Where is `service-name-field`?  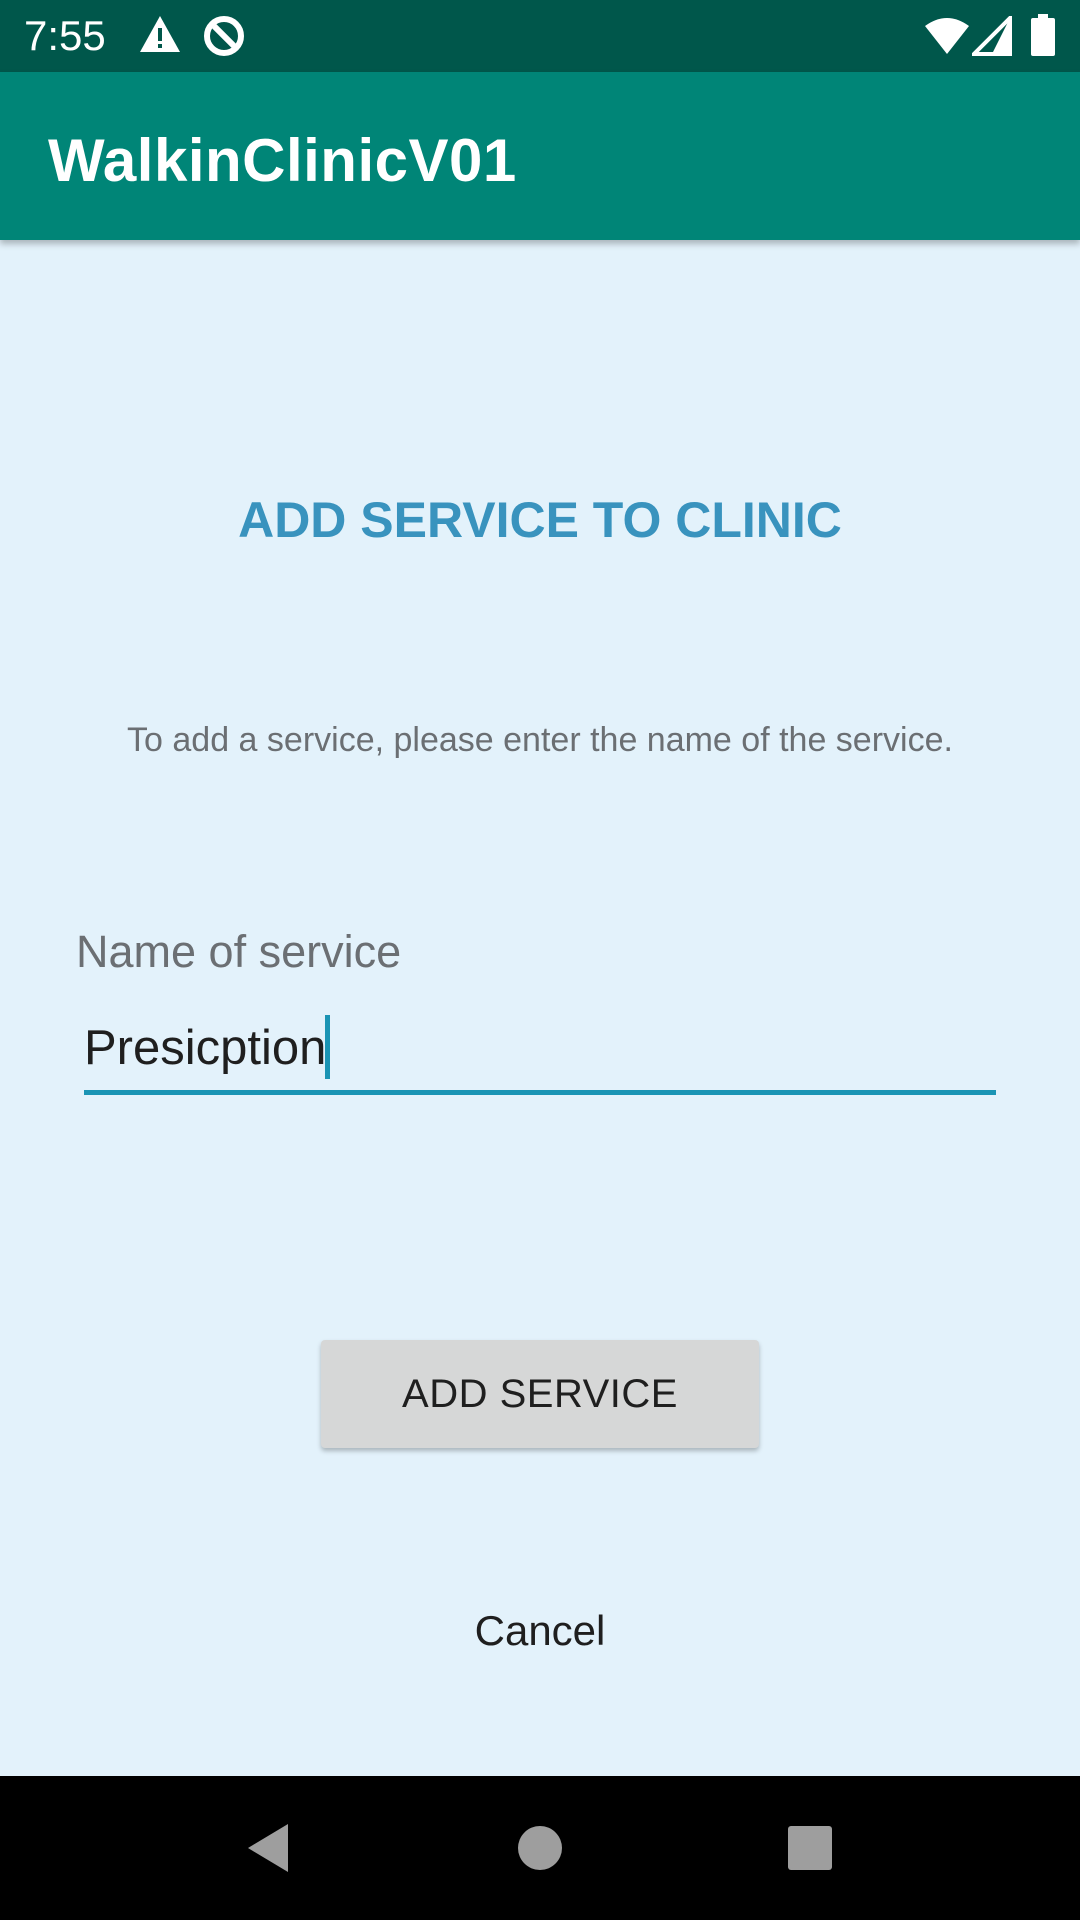
service-name-field is located at coordinates (540, 1052).